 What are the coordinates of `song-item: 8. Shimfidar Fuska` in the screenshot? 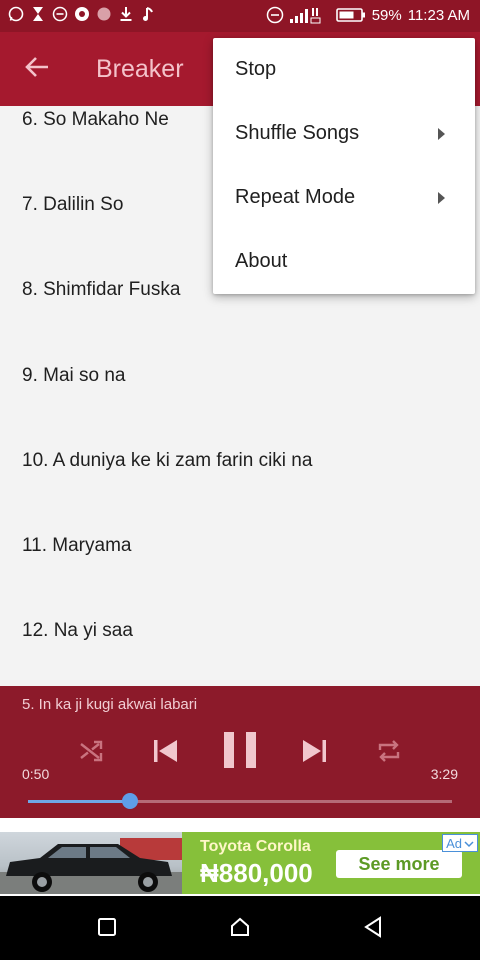 It's located at (101, 290).